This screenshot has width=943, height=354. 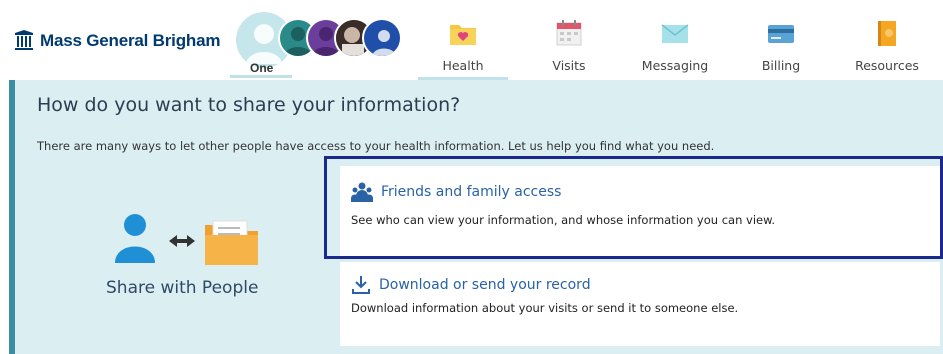 What do you see at coordinates (231, 242) in the screenshot?
I see `folder-icon` at bounding box center [231, 242].